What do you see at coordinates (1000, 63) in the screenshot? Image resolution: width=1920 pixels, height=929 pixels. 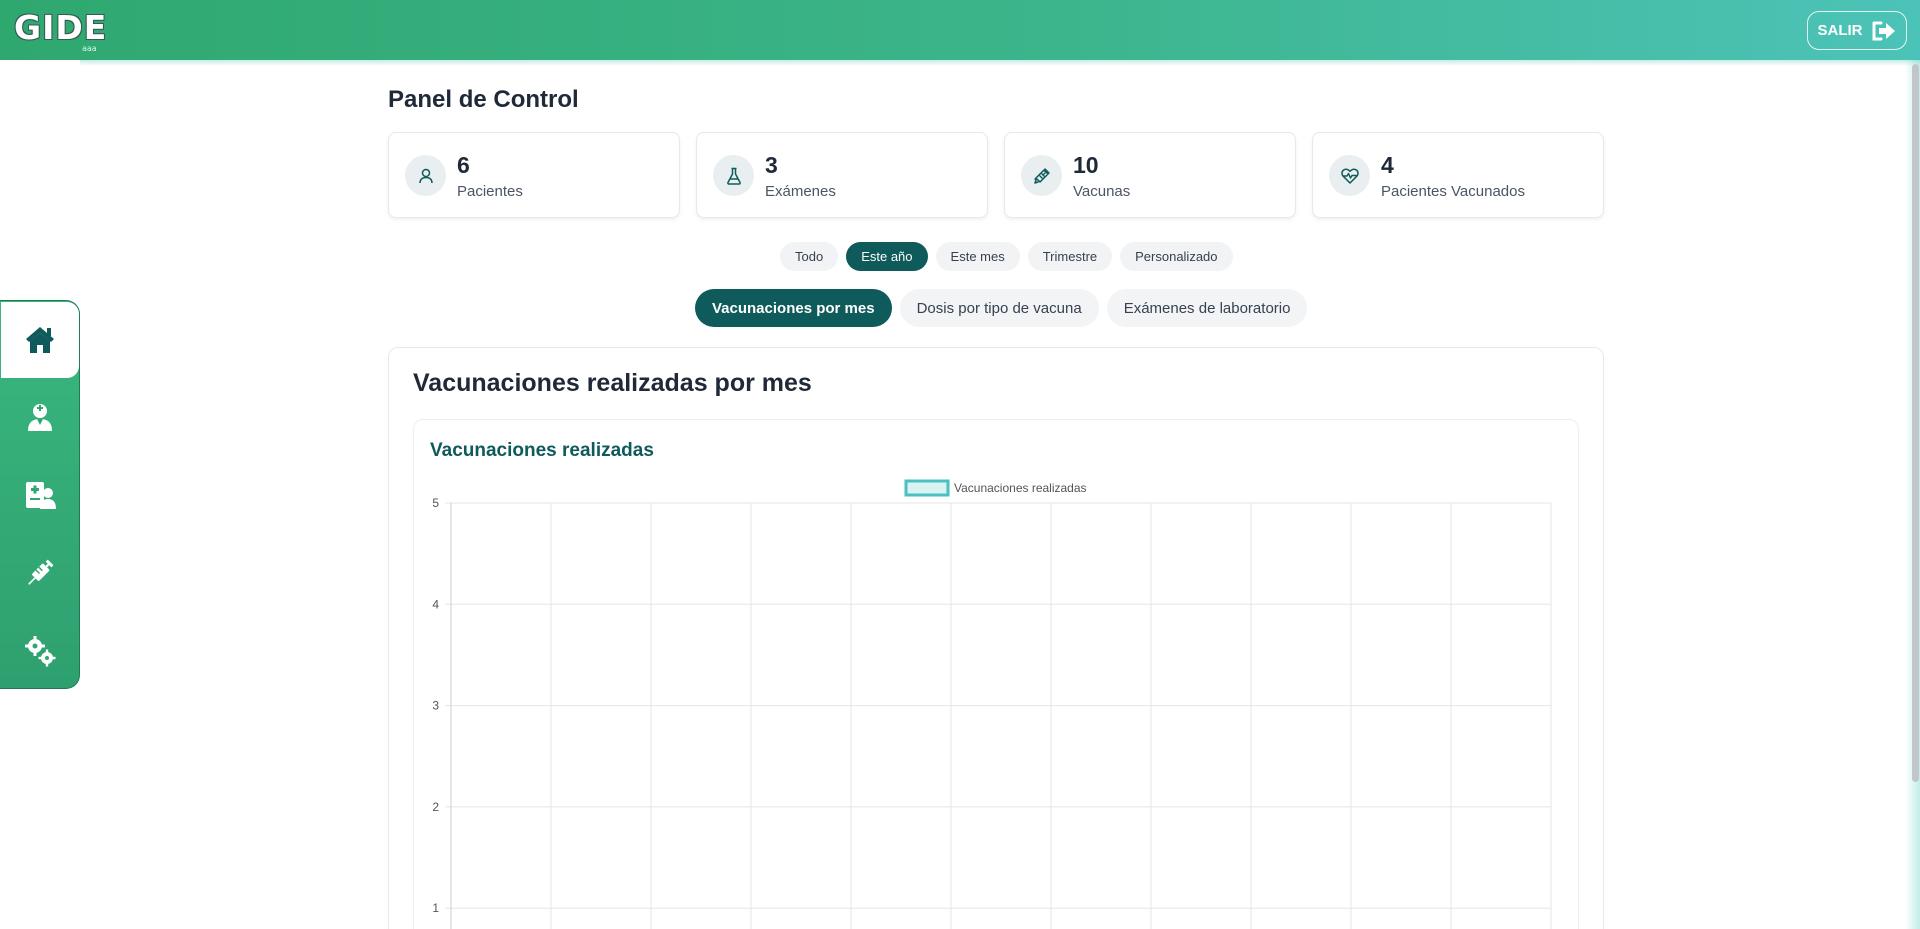 I see `topbar-shadow` at bounding box center [1000, 63].